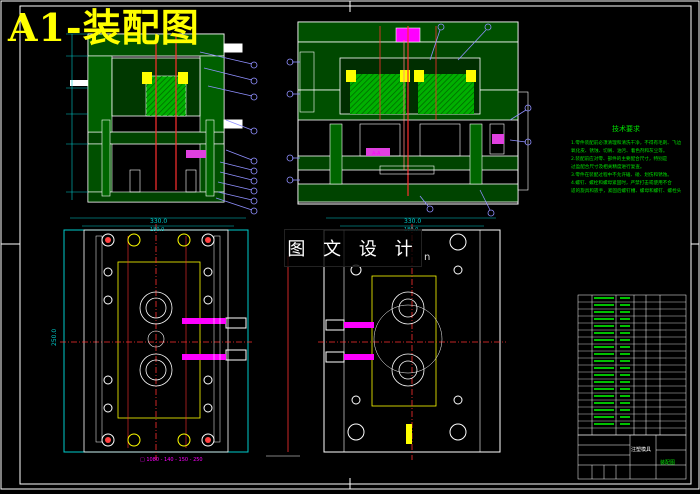 This screenshot has height=494, width=700. Describe the element at coordinates (412, 221) in the screenshot. I see `dim-width-right: 330.0` at that location.